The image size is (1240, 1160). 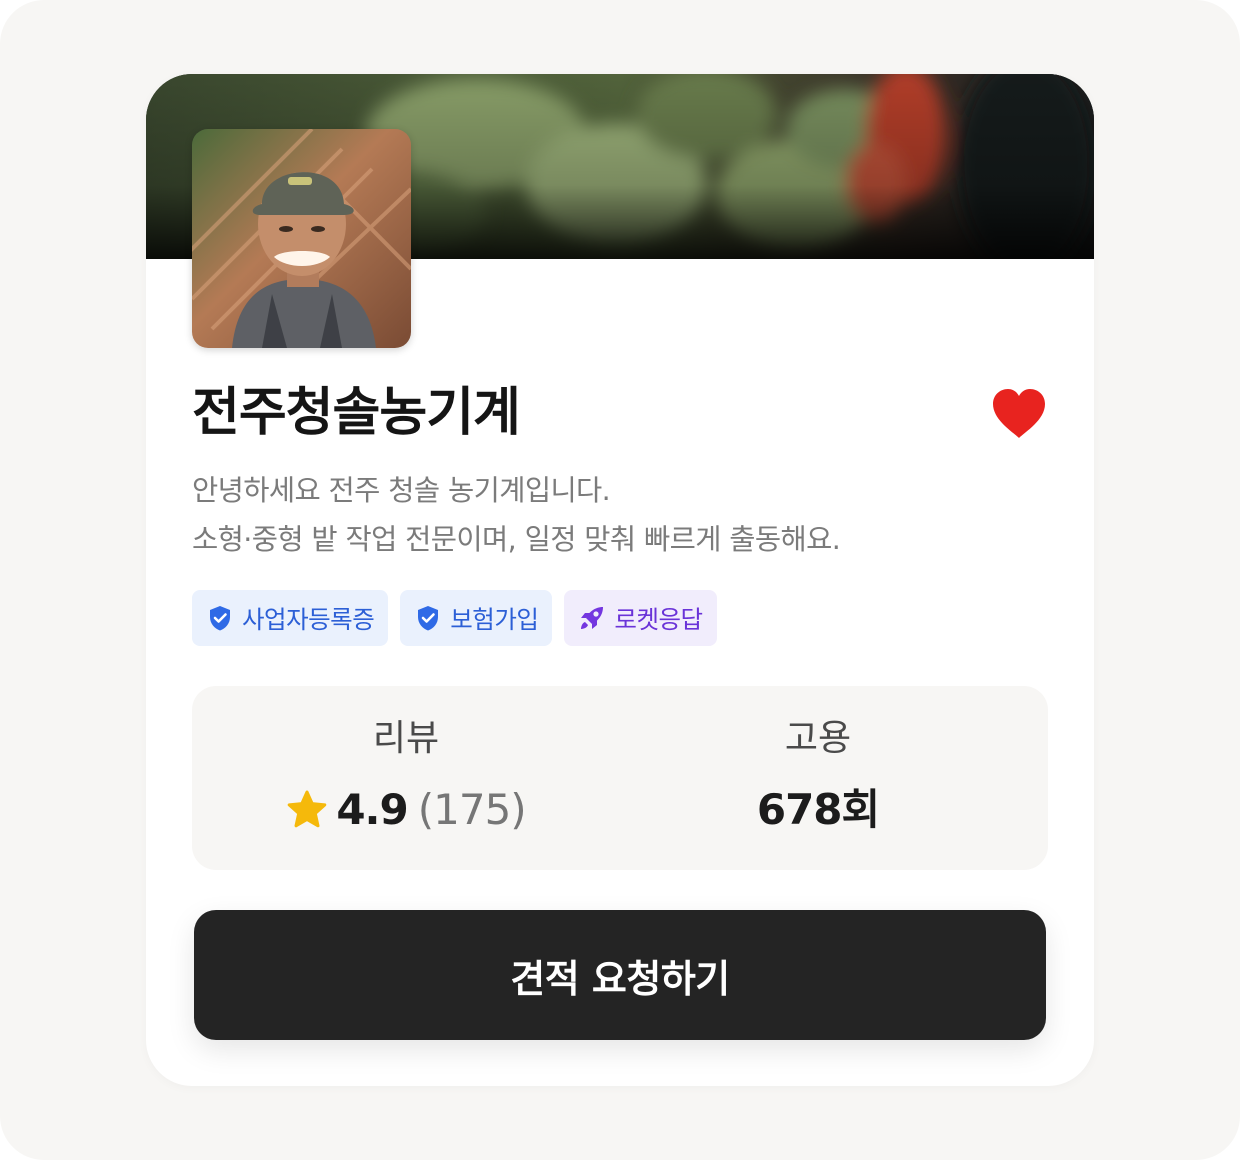 I want to click on description-line: 안녕하세요 전주 청솔 농기계입니다., so click(x=401, y=490).